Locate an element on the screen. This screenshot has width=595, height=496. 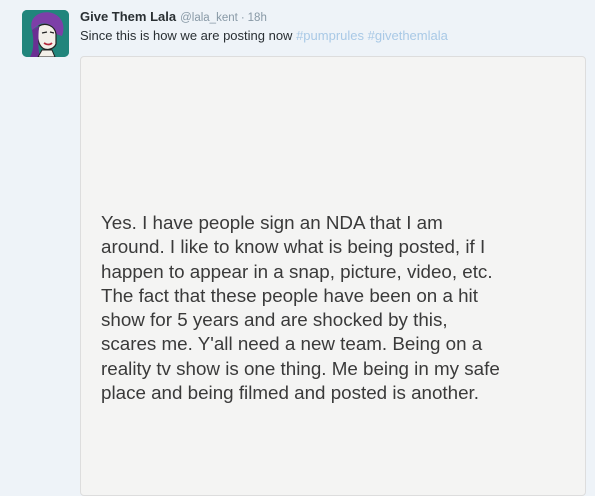
tweet-header: Give Them Lala @lala_kent · 18h is located at coordinates (173, 17).